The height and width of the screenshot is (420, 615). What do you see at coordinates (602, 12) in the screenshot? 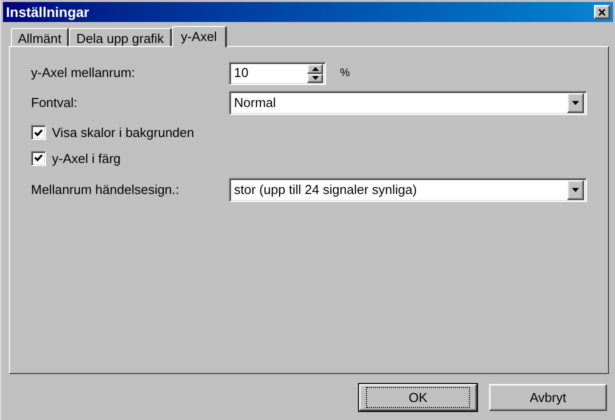
I see `close-button: ×` at bounding box center [602, 12].